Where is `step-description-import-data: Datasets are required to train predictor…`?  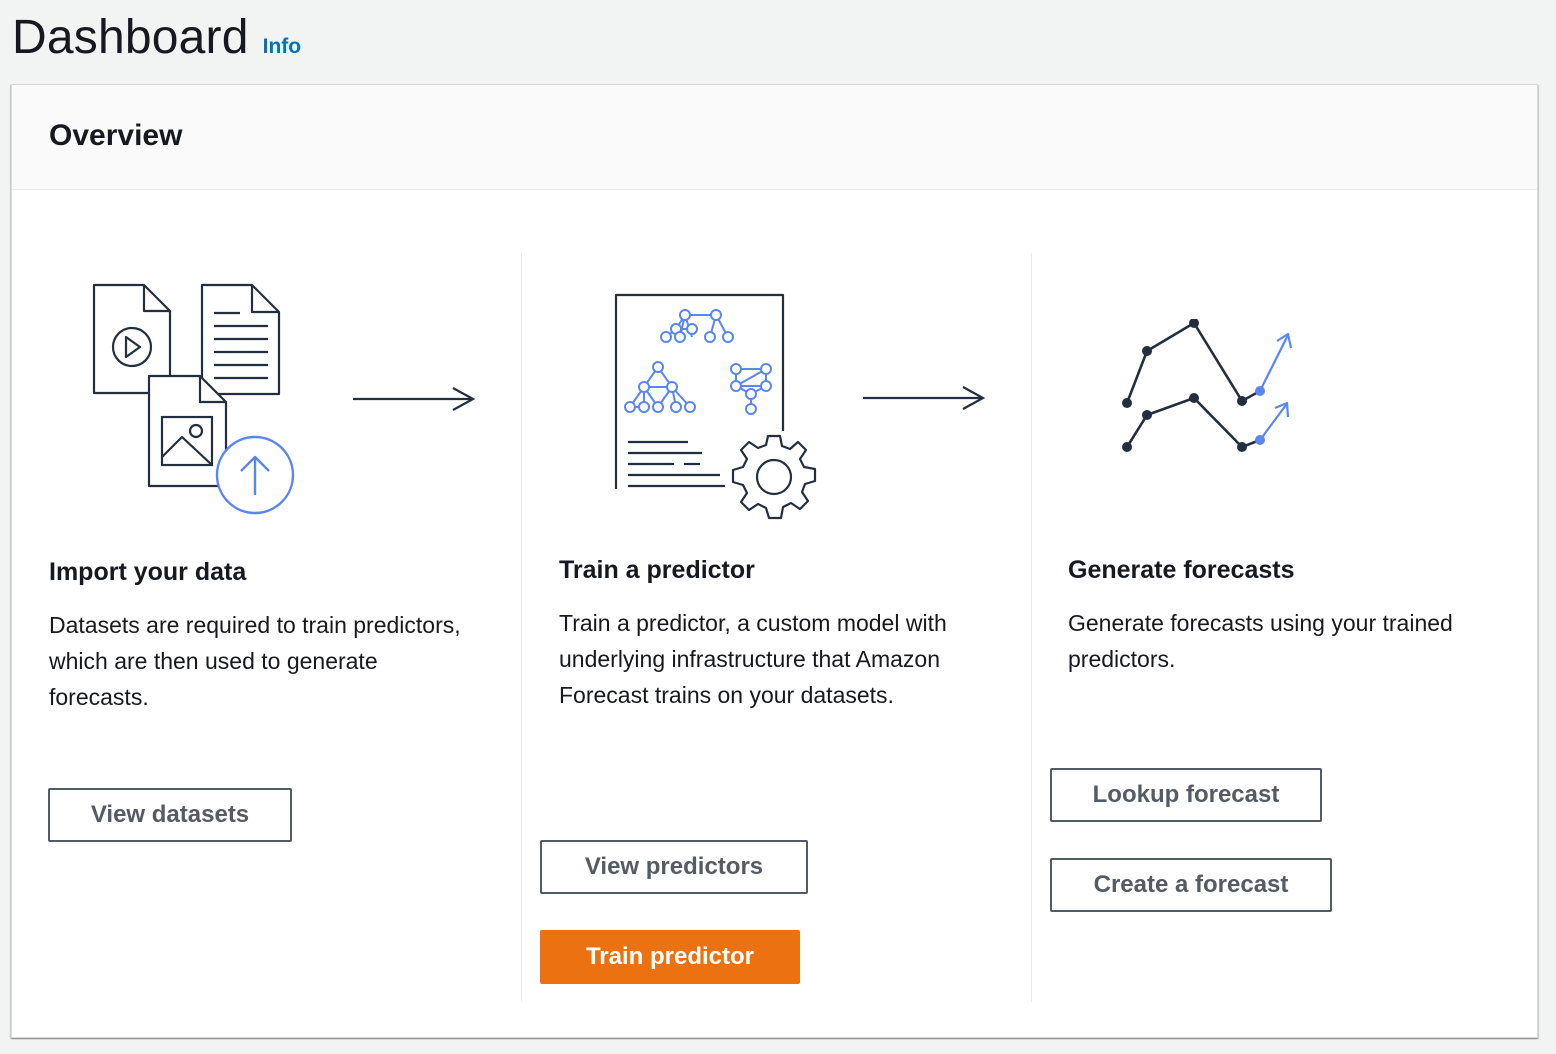
step-description-import-data: Datasets are required to train predictor… is located at coordinates (255, 661).